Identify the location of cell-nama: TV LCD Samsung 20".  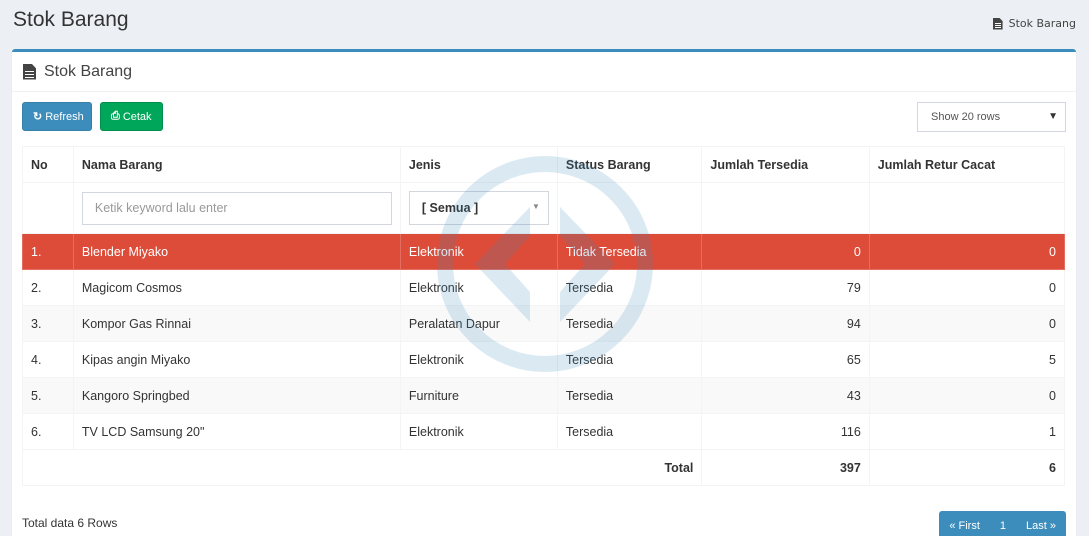
(236, 431).